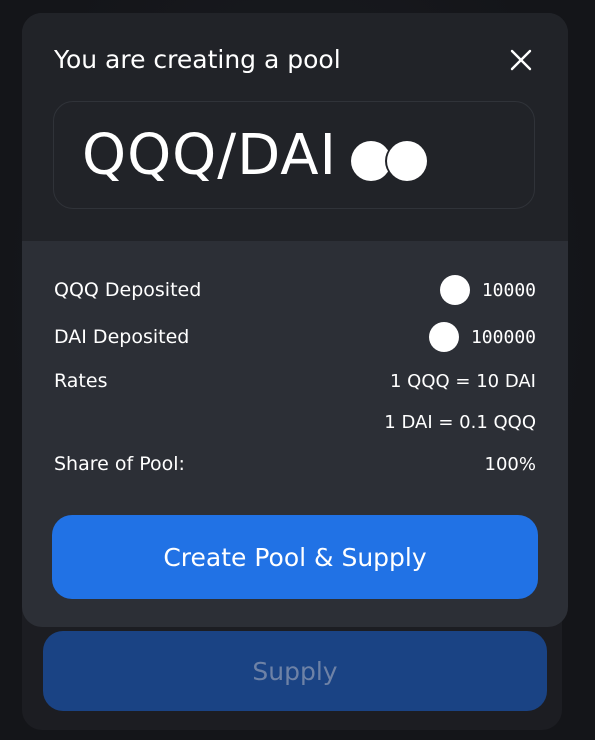  What do you see at coordinates (119, 464) in the screenshot?
I see `share-label: Share of Pool:` at bounding box center [119, 464].